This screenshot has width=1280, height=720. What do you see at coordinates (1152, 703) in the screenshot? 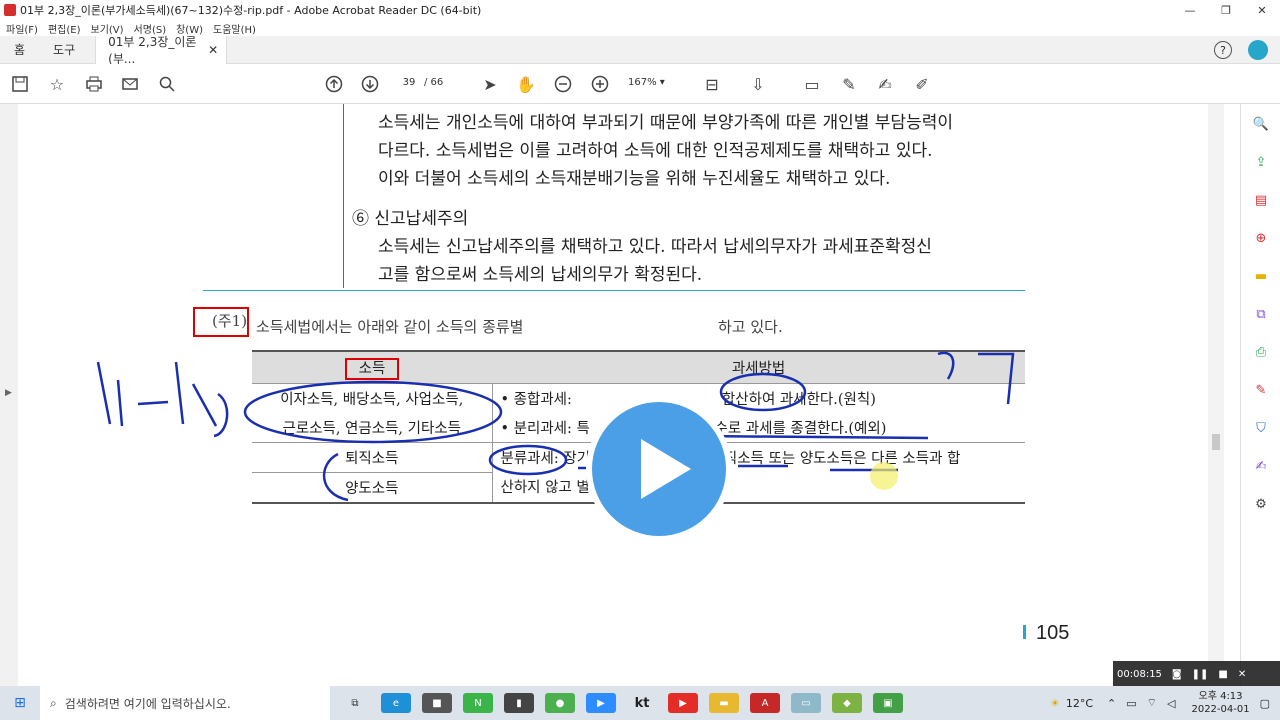
I see `network-icon: ⌔` at bounding box center [1152, 703].